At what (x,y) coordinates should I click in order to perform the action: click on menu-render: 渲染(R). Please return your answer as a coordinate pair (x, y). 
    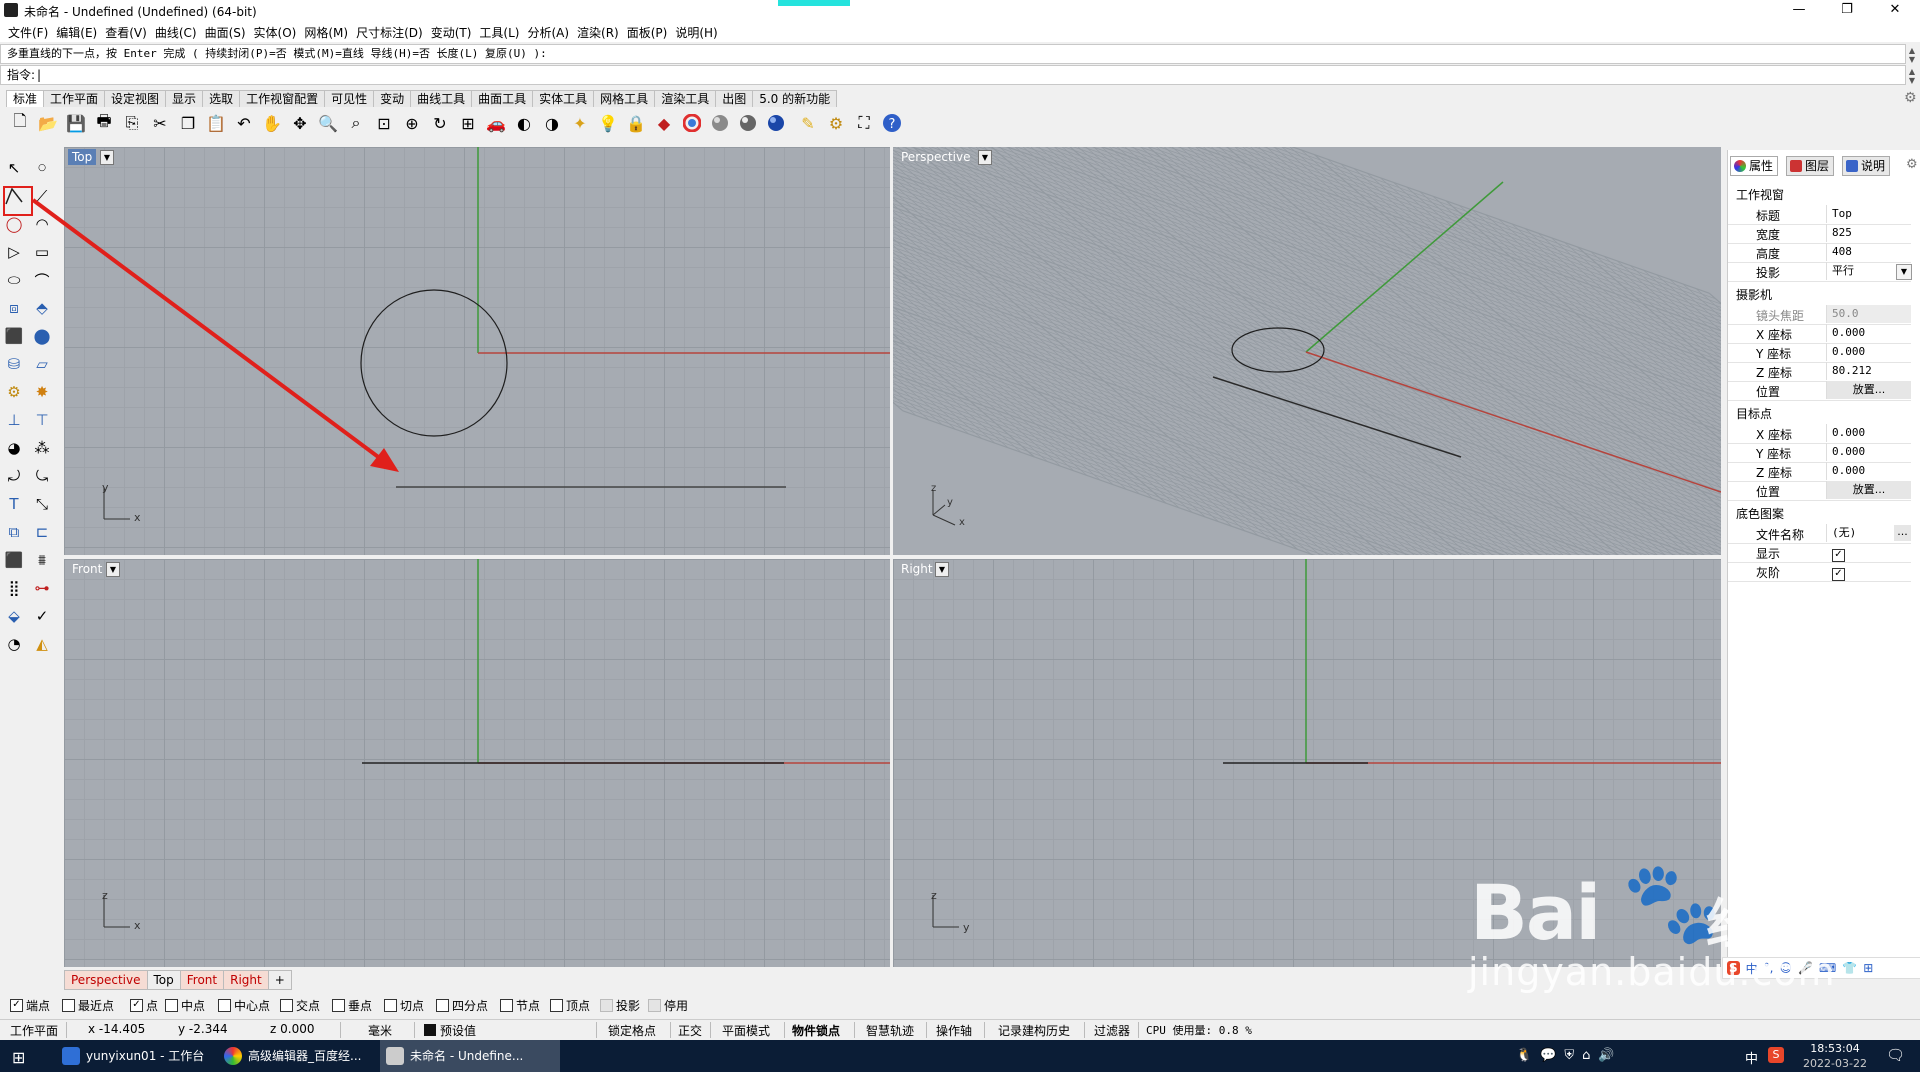
    Looking at the image, I should click on (598, 32).